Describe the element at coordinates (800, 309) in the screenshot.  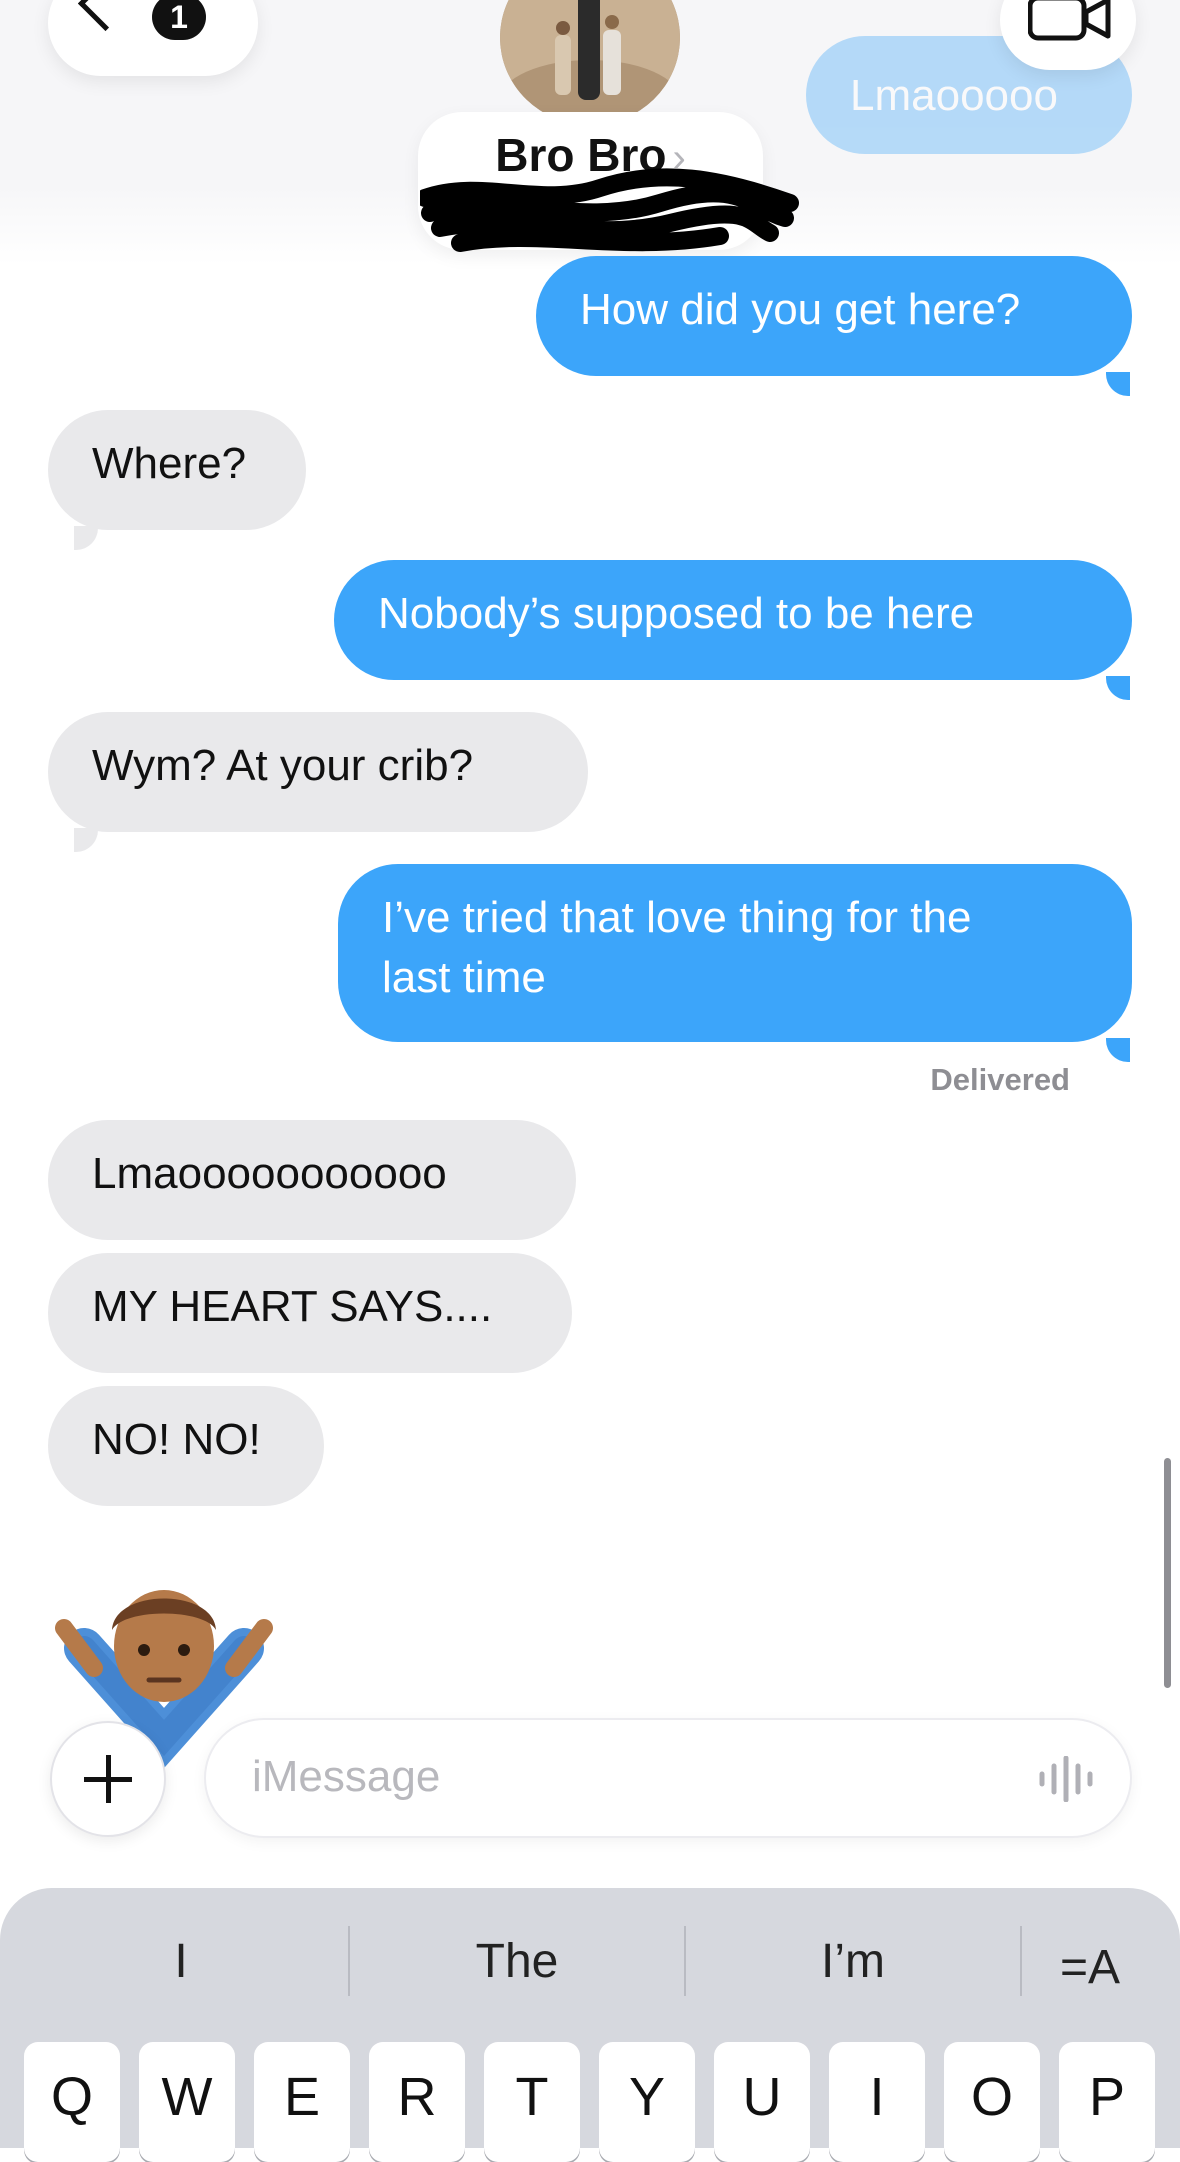
I see `message-text: How did you get here?` at that location.